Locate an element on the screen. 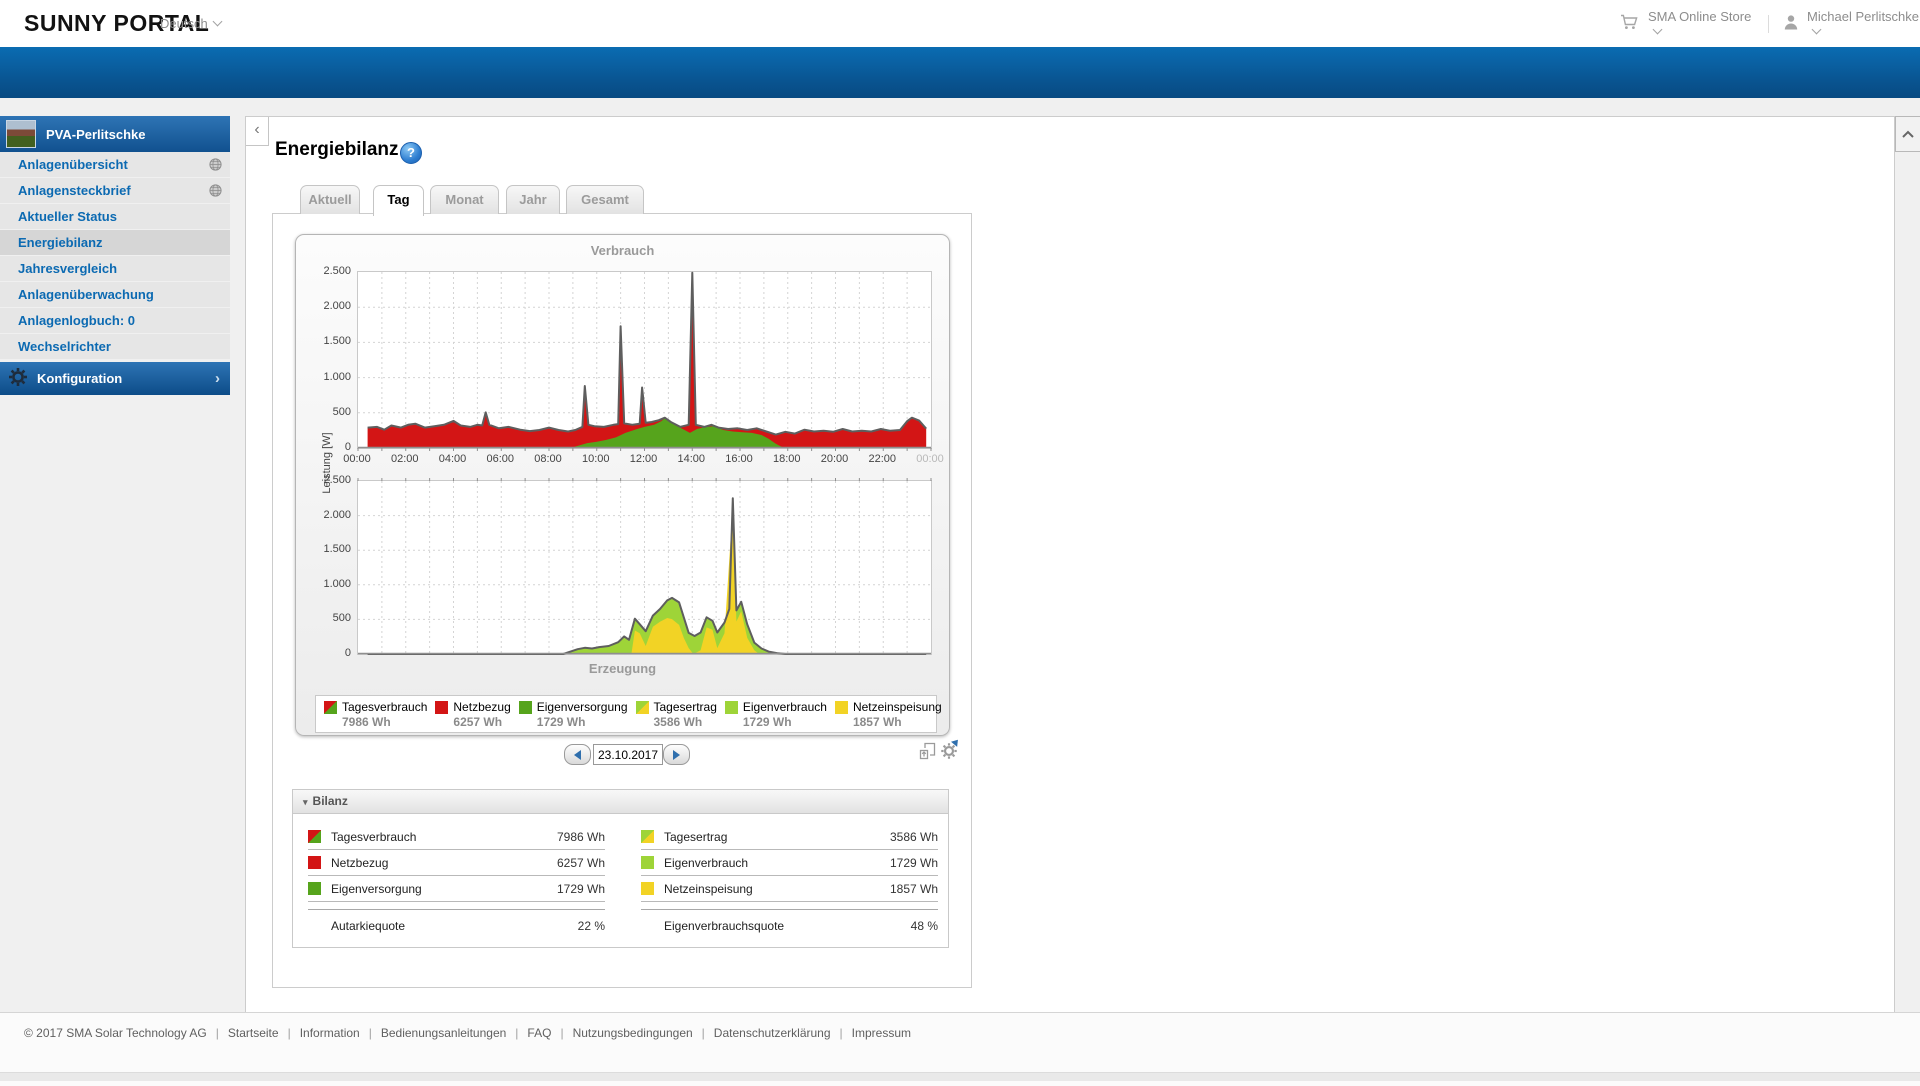 The image size is (1920, 1086). x-tick-label: 00:00 is located at coordinates (930, 459).